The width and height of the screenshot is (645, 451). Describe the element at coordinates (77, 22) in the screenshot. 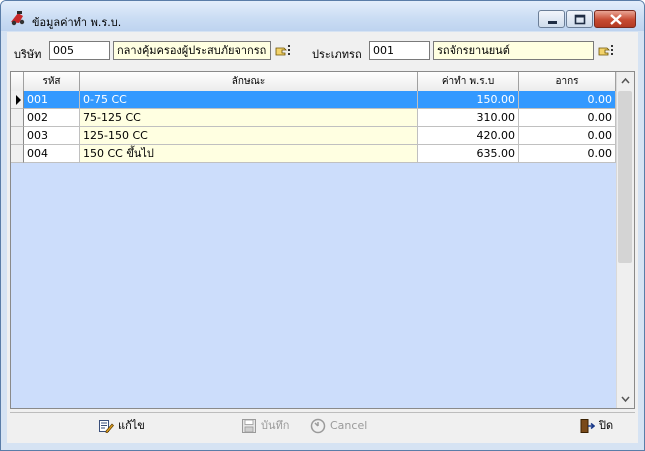

I see `window-title: ข้อมูลค่าทำ พ.ร.บ.` at that location.